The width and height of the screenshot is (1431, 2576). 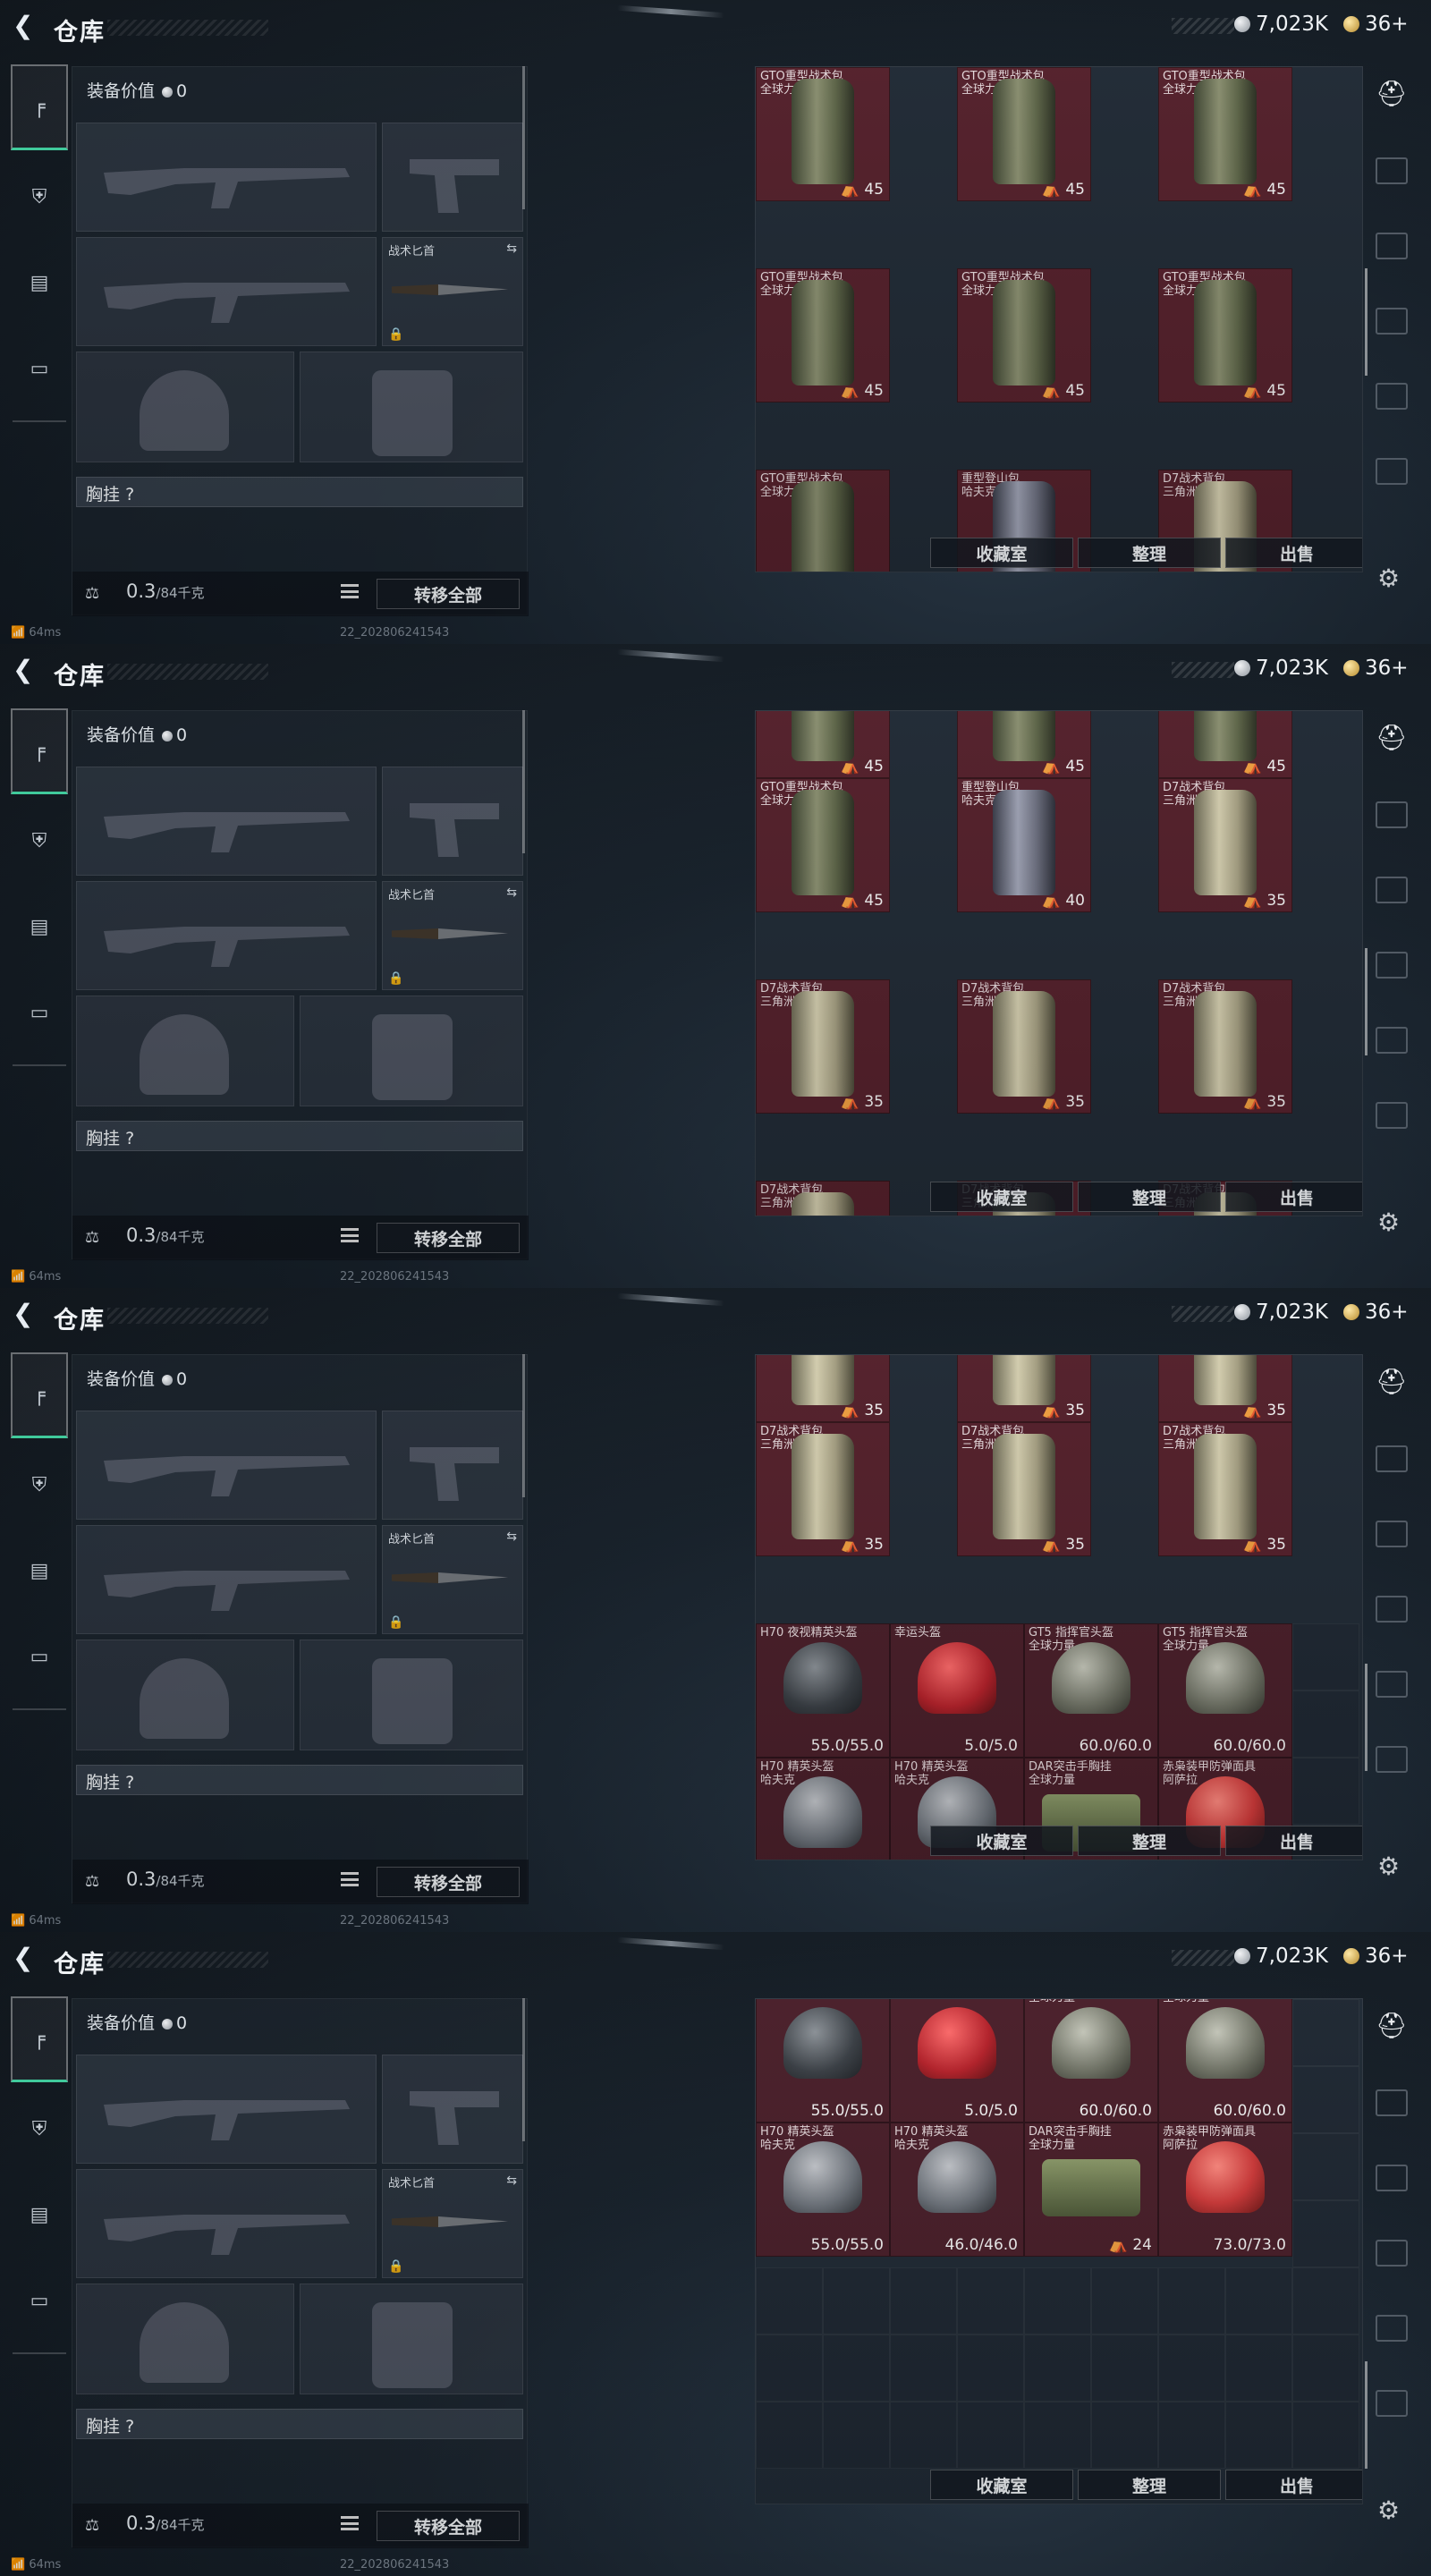 I want to click on stash-item-dar-rig: DAR突击手胸挂 全球力量 ⛺ 24, so click(x=1091, y=2190).